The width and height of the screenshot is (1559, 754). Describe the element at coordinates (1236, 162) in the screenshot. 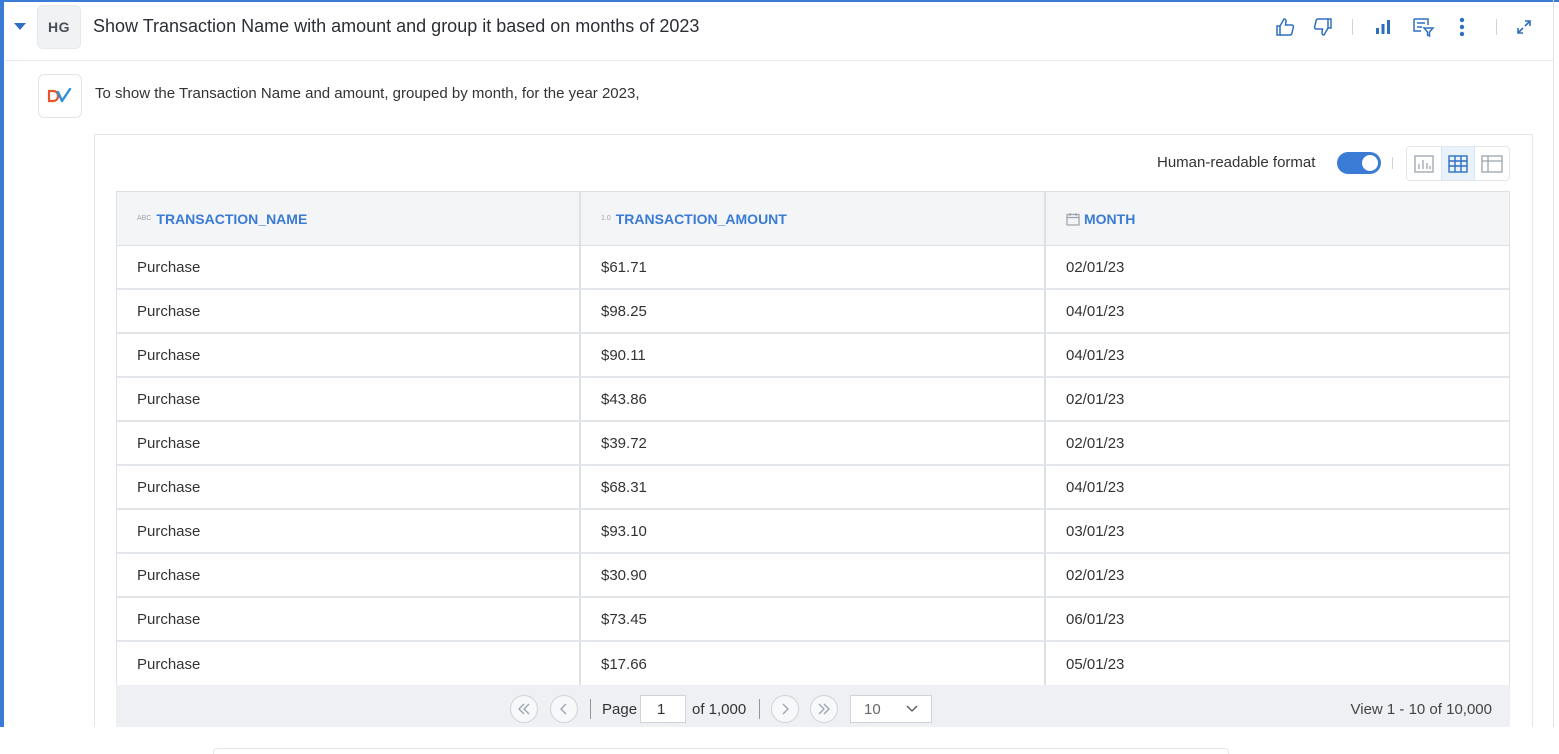

I see `human-readable-label: Human-readable format` at that location.